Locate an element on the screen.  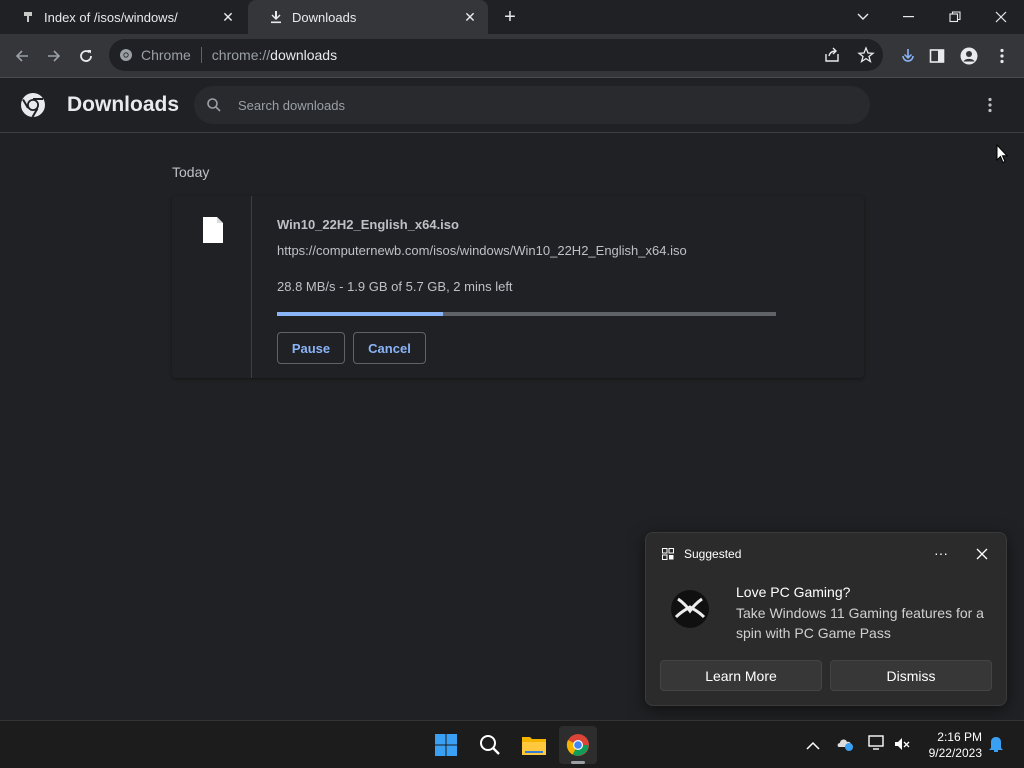
url-host: downloads is located at coordinates (304, 55).